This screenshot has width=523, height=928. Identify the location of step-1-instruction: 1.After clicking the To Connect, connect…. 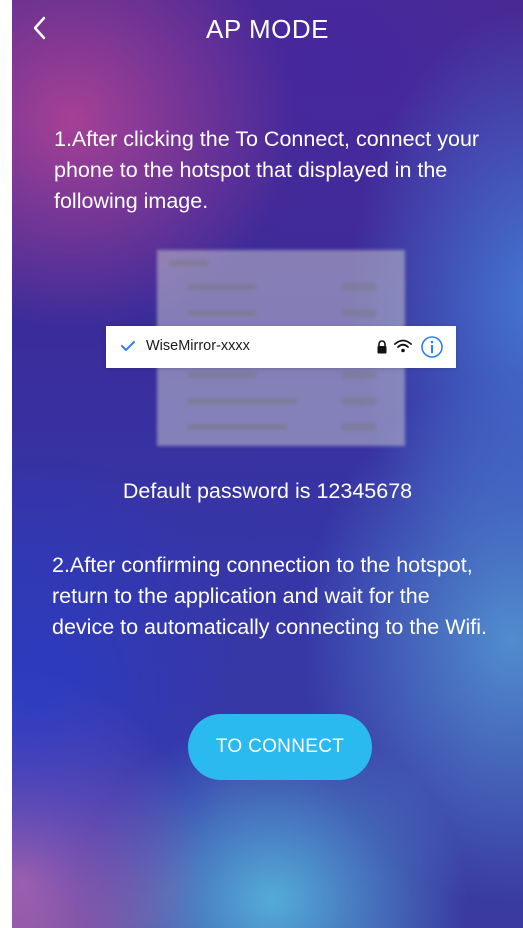
(267, 170).